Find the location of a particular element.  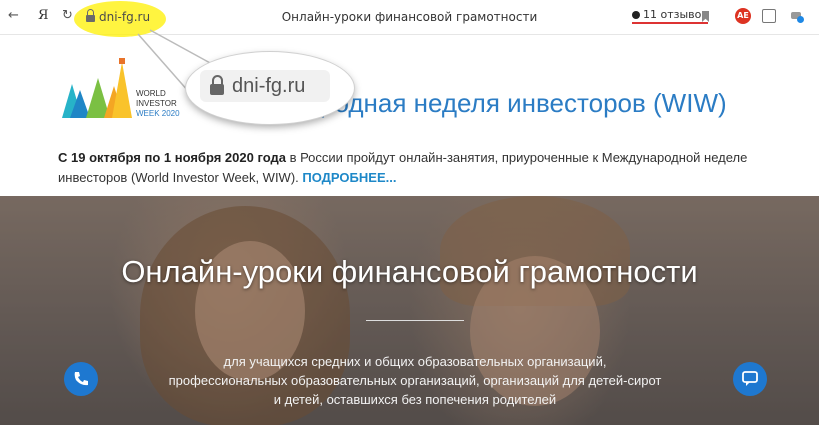

magnified-url: dni-fg.ru is located at coordinates (269, 85).